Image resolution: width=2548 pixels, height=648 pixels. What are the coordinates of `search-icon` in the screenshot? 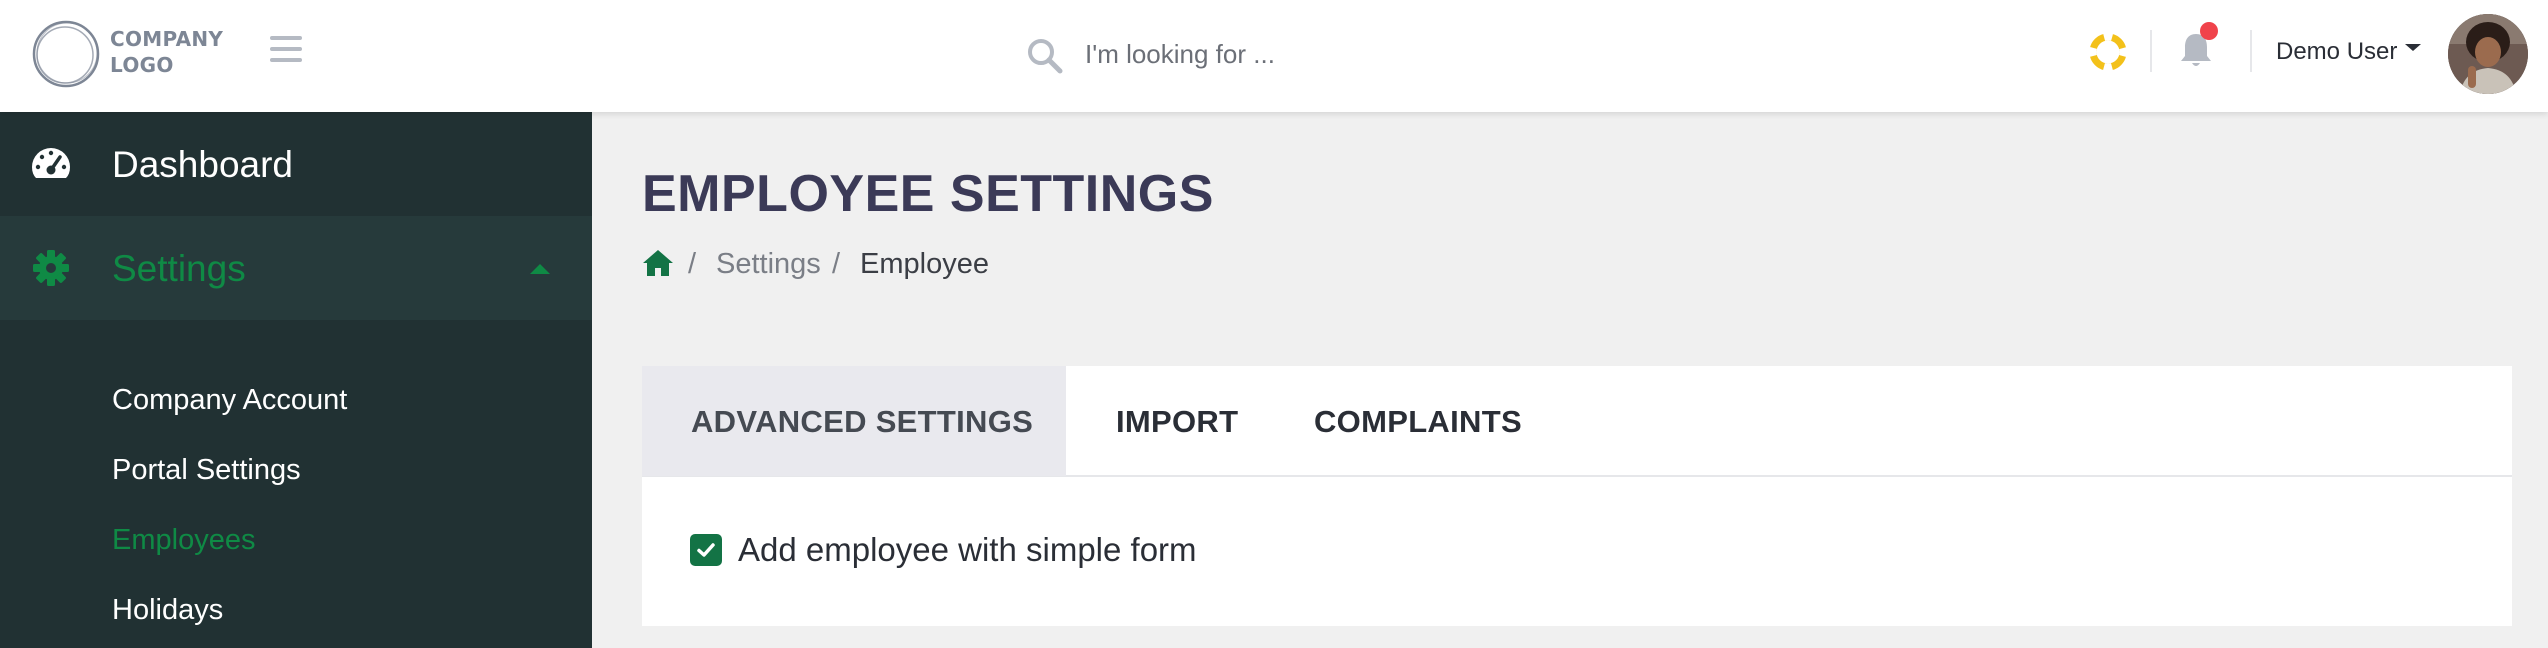 It's located at (1045, 56).